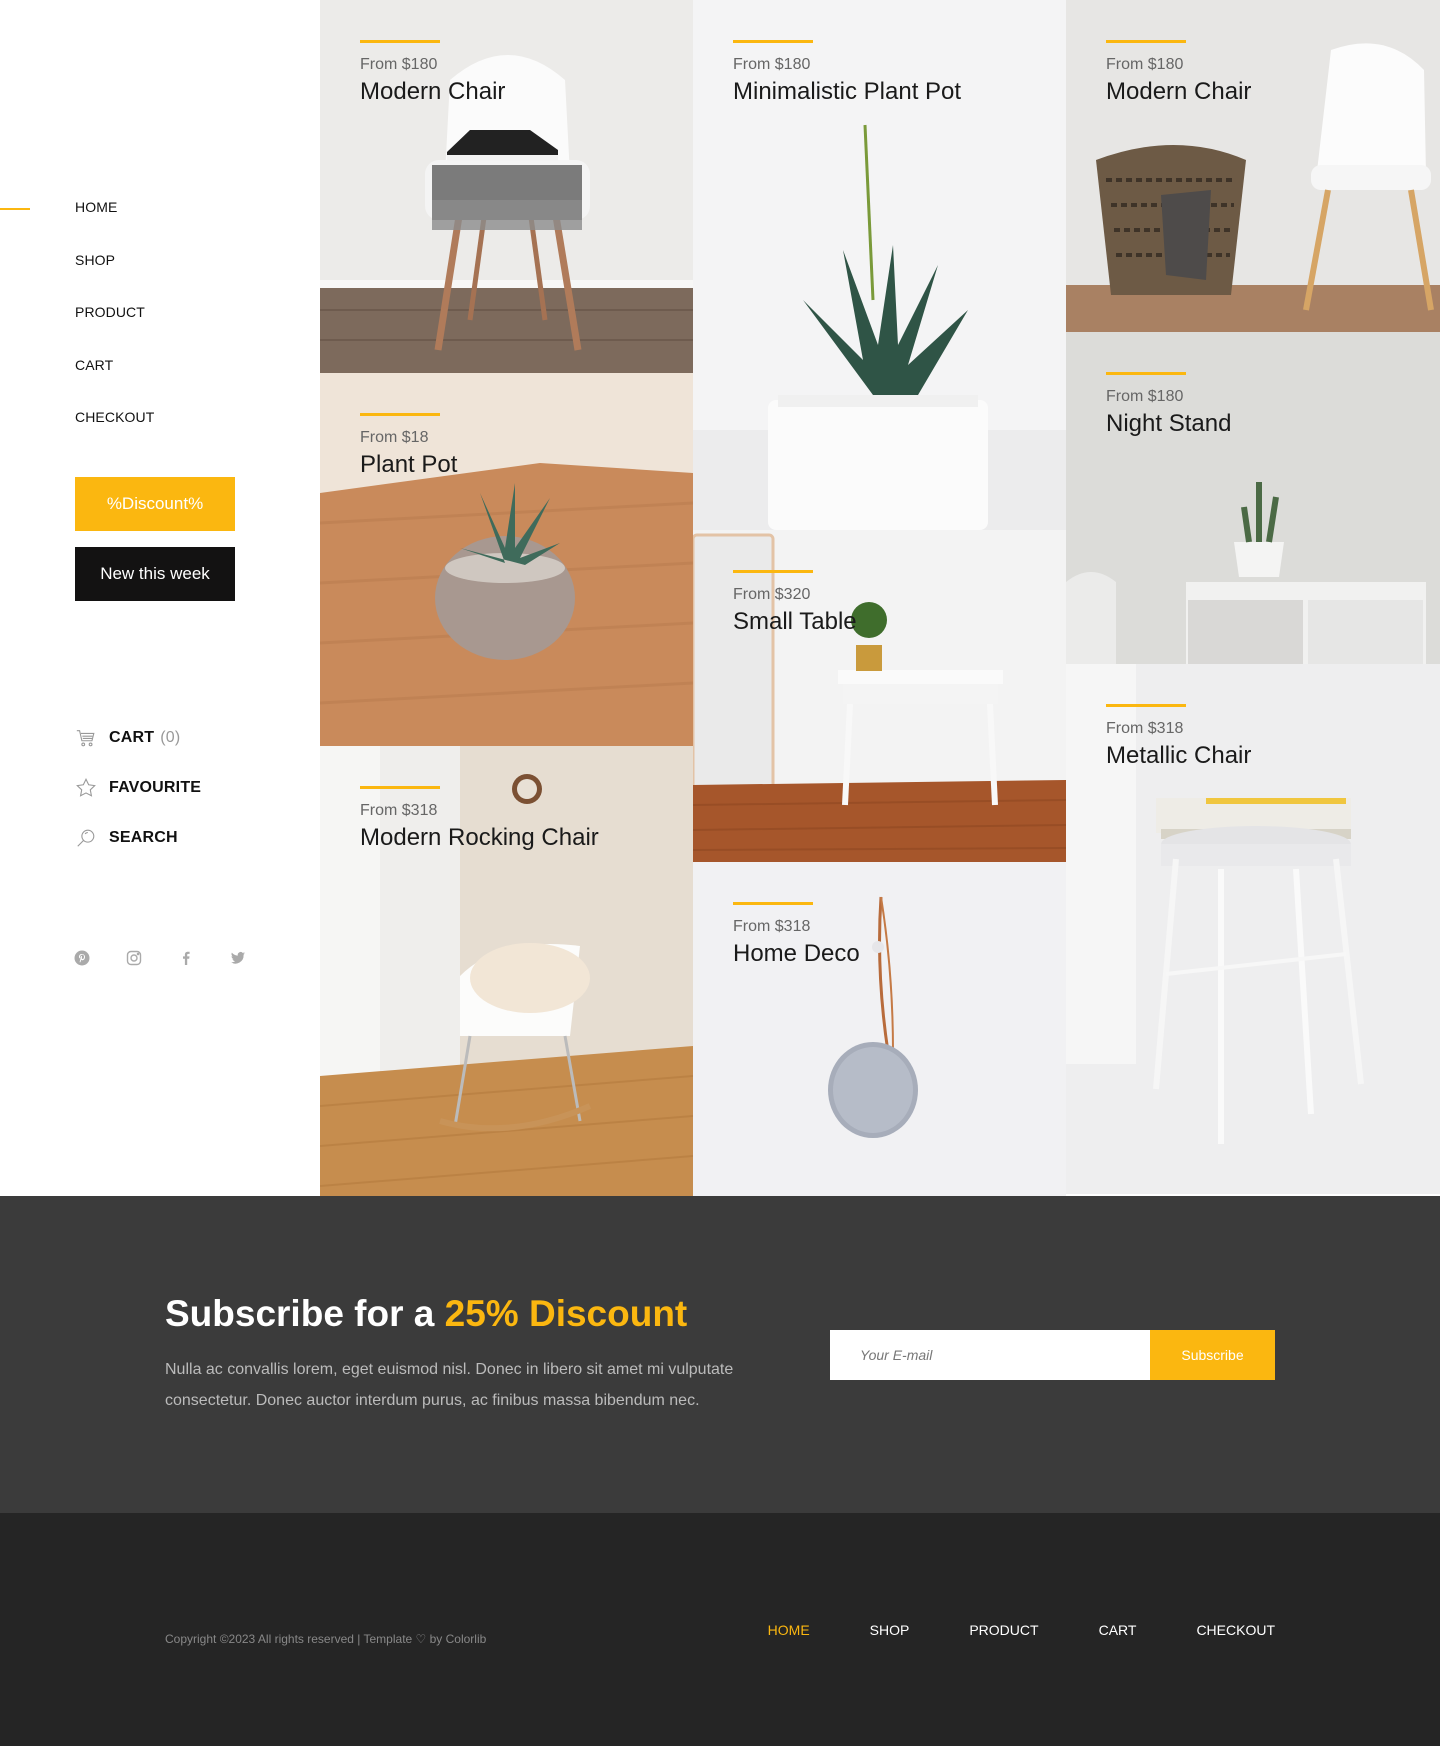 The width and height of the screenshot is (1440, 1746). I want to click on search-icon, so click(86, 838).